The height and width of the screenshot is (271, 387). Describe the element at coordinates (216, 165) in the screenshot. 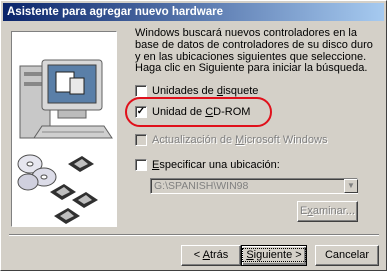

I see `specify-location-label: Especificar una ubicación:` at that location.